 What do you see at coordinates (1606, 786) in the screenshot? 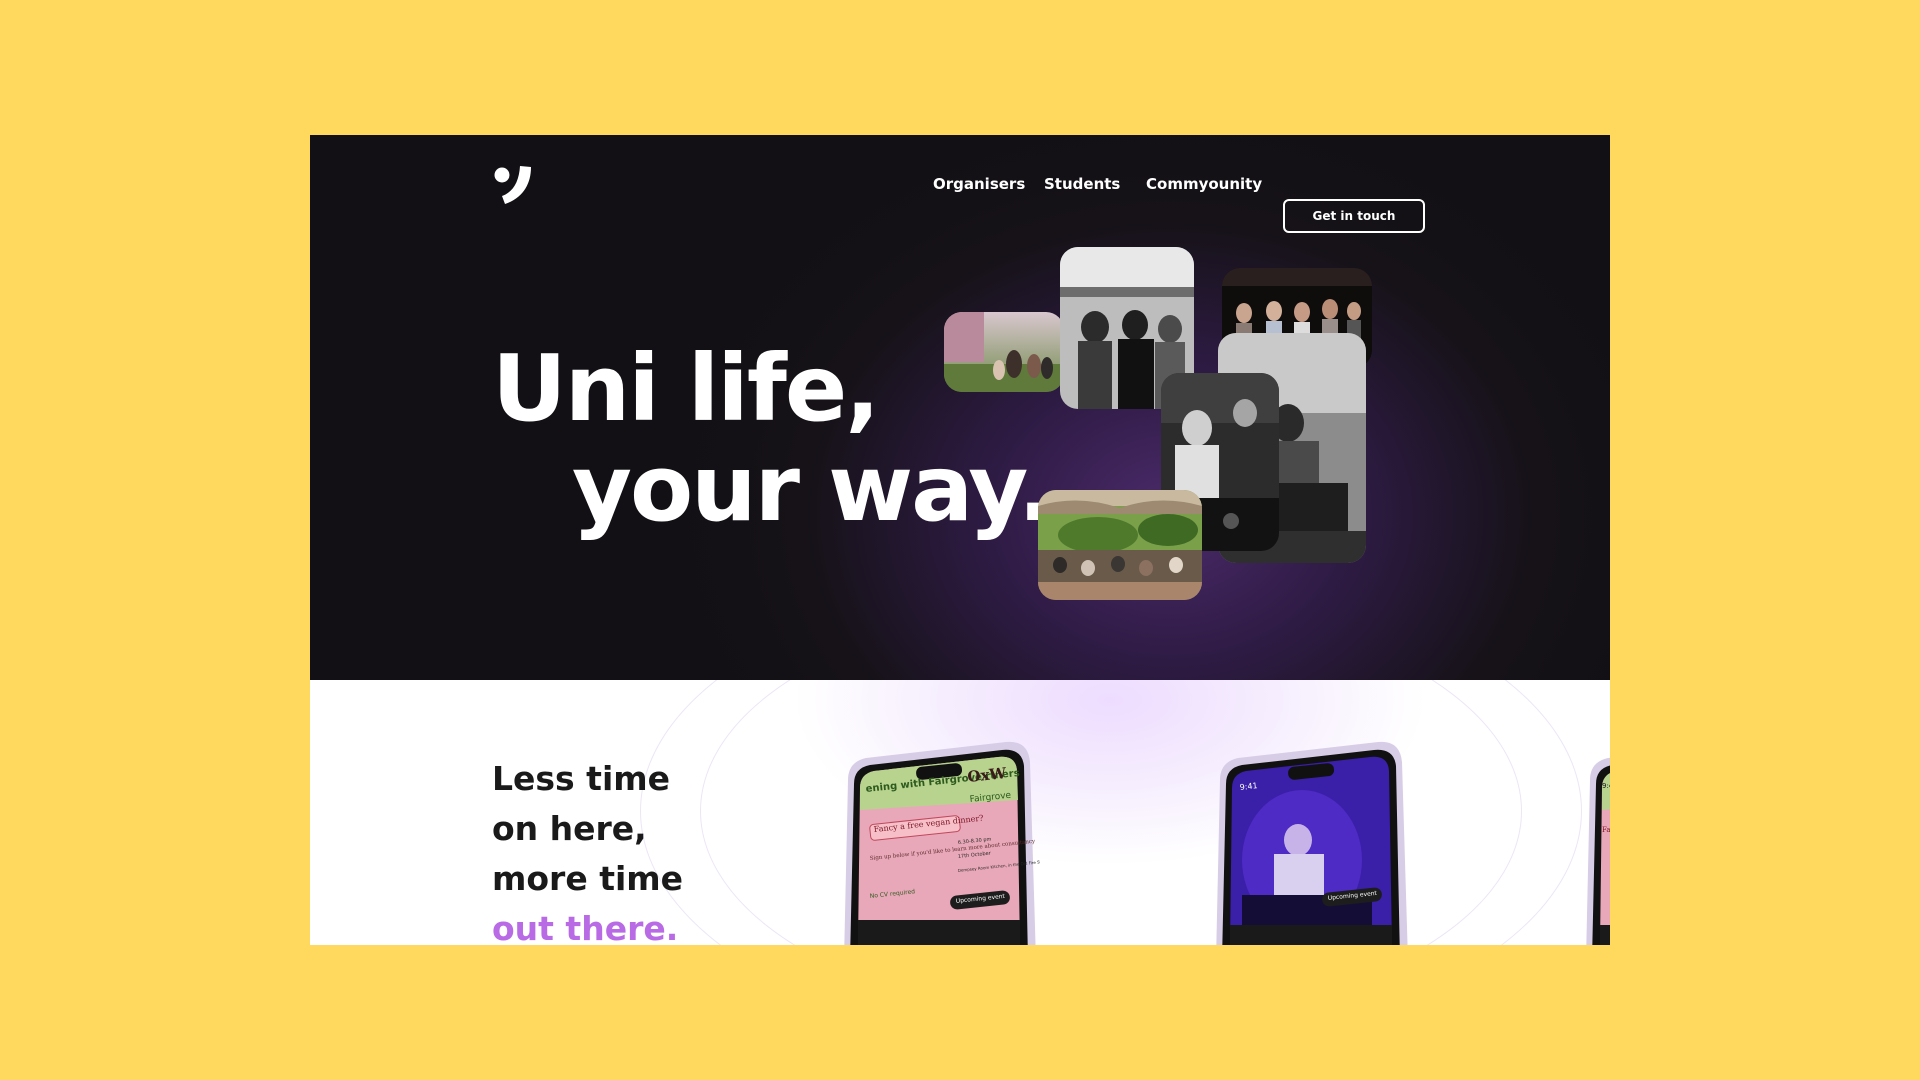
I see `phone3-status-time: 9:41` at bounding box center [1606, 786].